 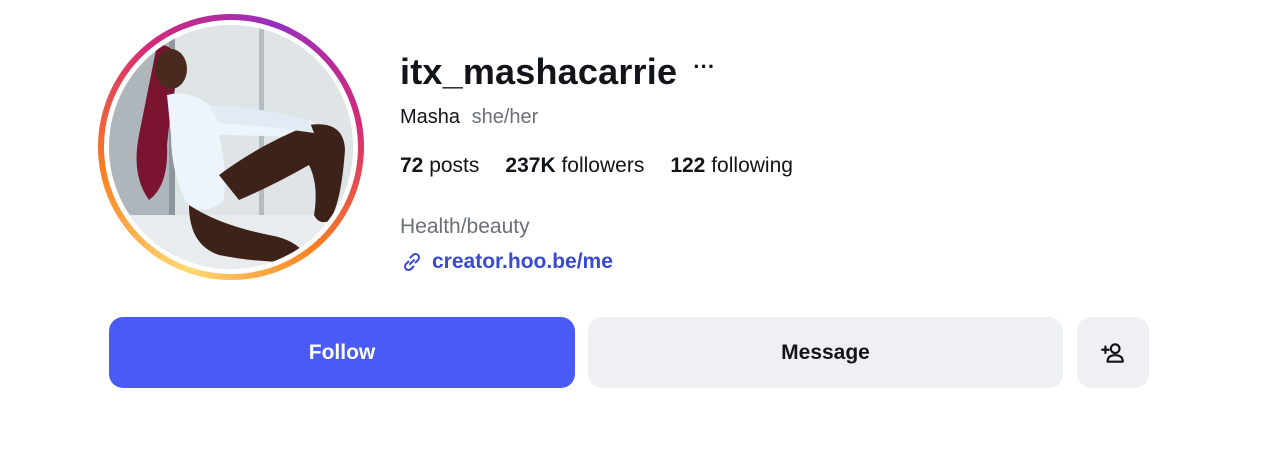 I want to click on follow-button: Follow, so click(x=342, y=352).